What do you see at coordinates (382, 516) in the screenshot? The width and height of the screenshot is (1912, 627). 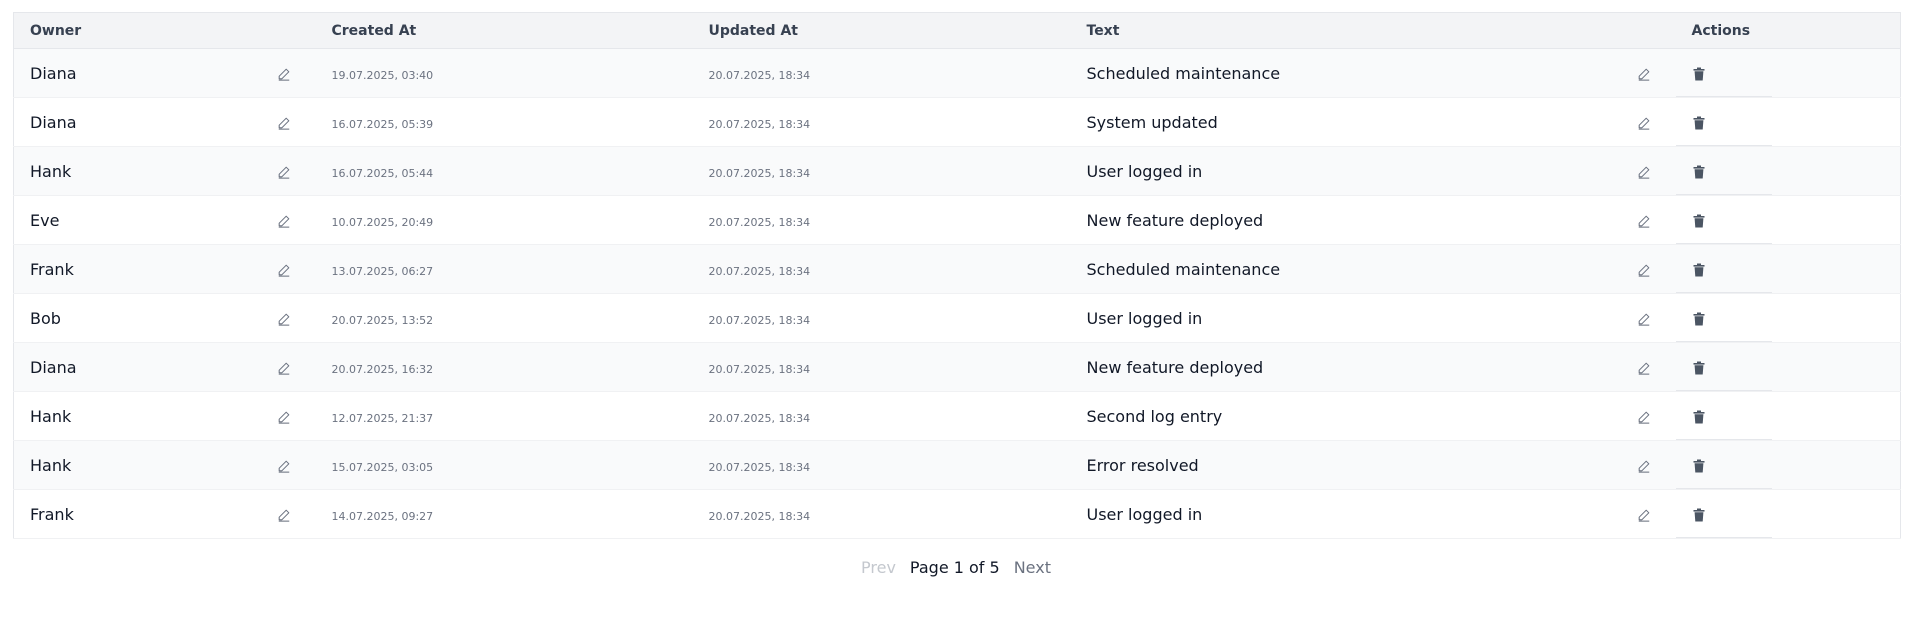 I see `created-at-value: 14.07.2025, 09:27` at bounding box center [382, 516].